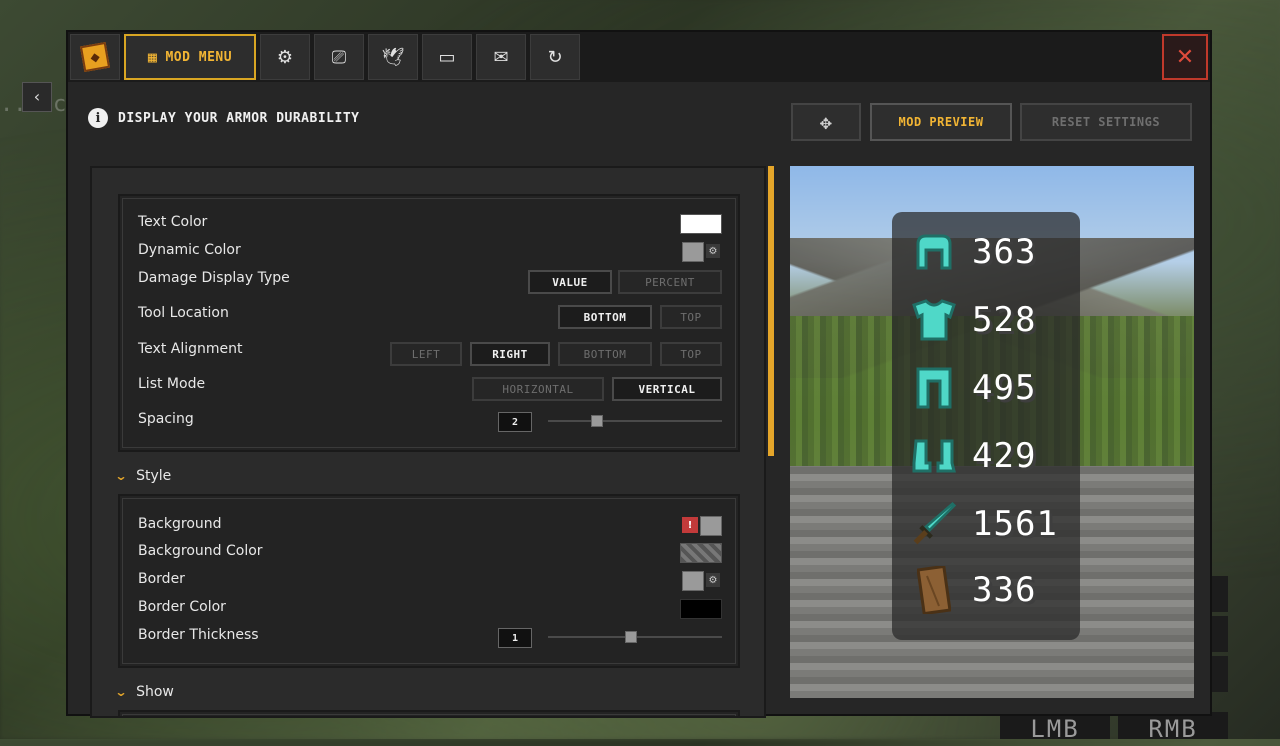  What do you see at coordinates (510, 354) in the screenshot?
I see `align-right-option: RIGHT` at bounding box center [510, 354].